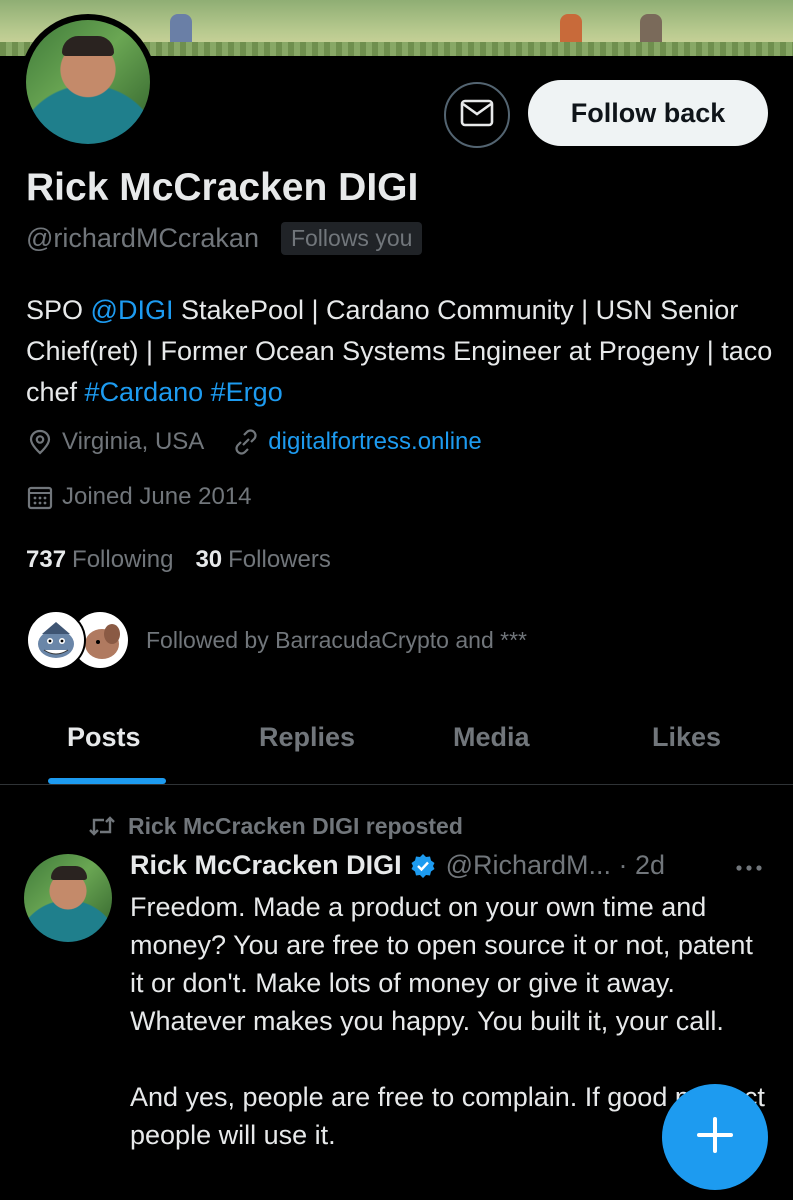 The width and height of the screenshot is (793, 1200). I want to click on post-author-name: Rick McCracken DIGI, so click(266, 865).